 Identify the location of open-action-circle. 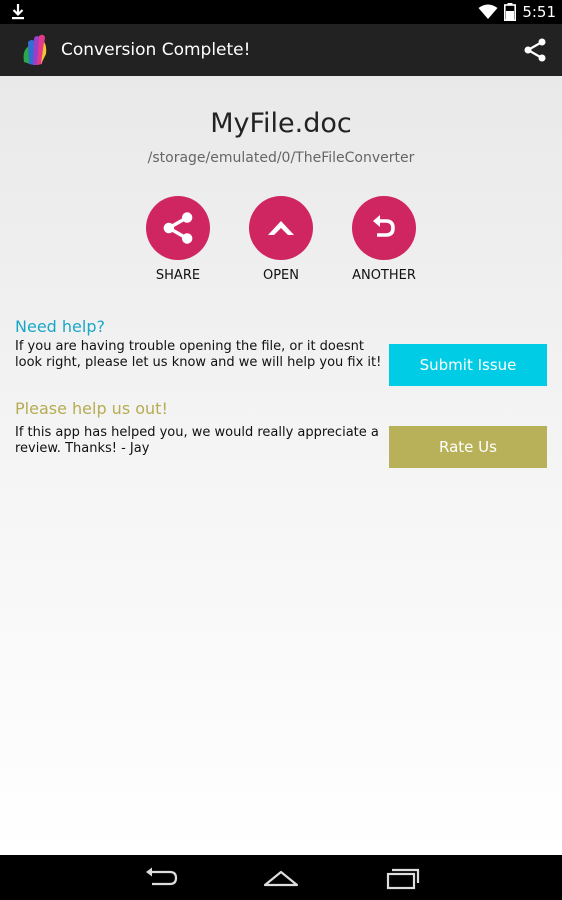
(281, 228).